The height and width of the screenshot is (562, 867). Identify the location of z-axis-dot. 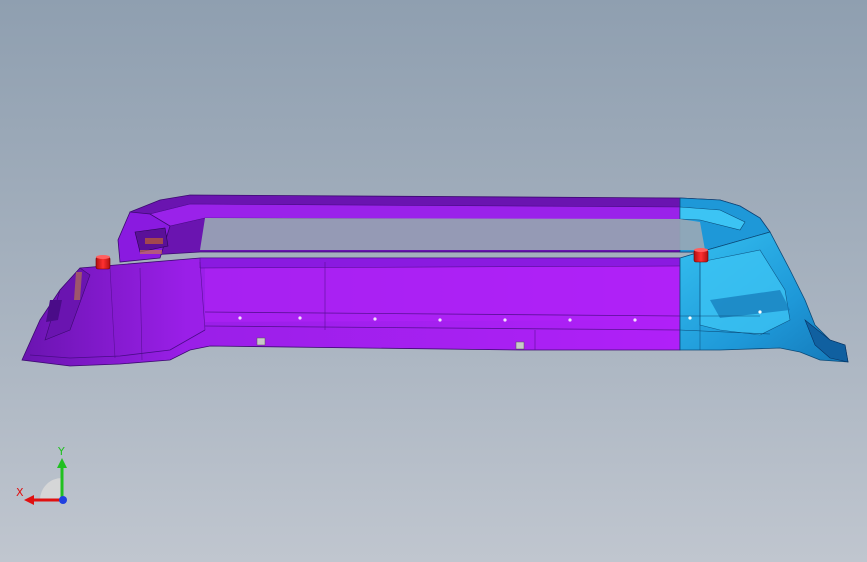
(63, 500).